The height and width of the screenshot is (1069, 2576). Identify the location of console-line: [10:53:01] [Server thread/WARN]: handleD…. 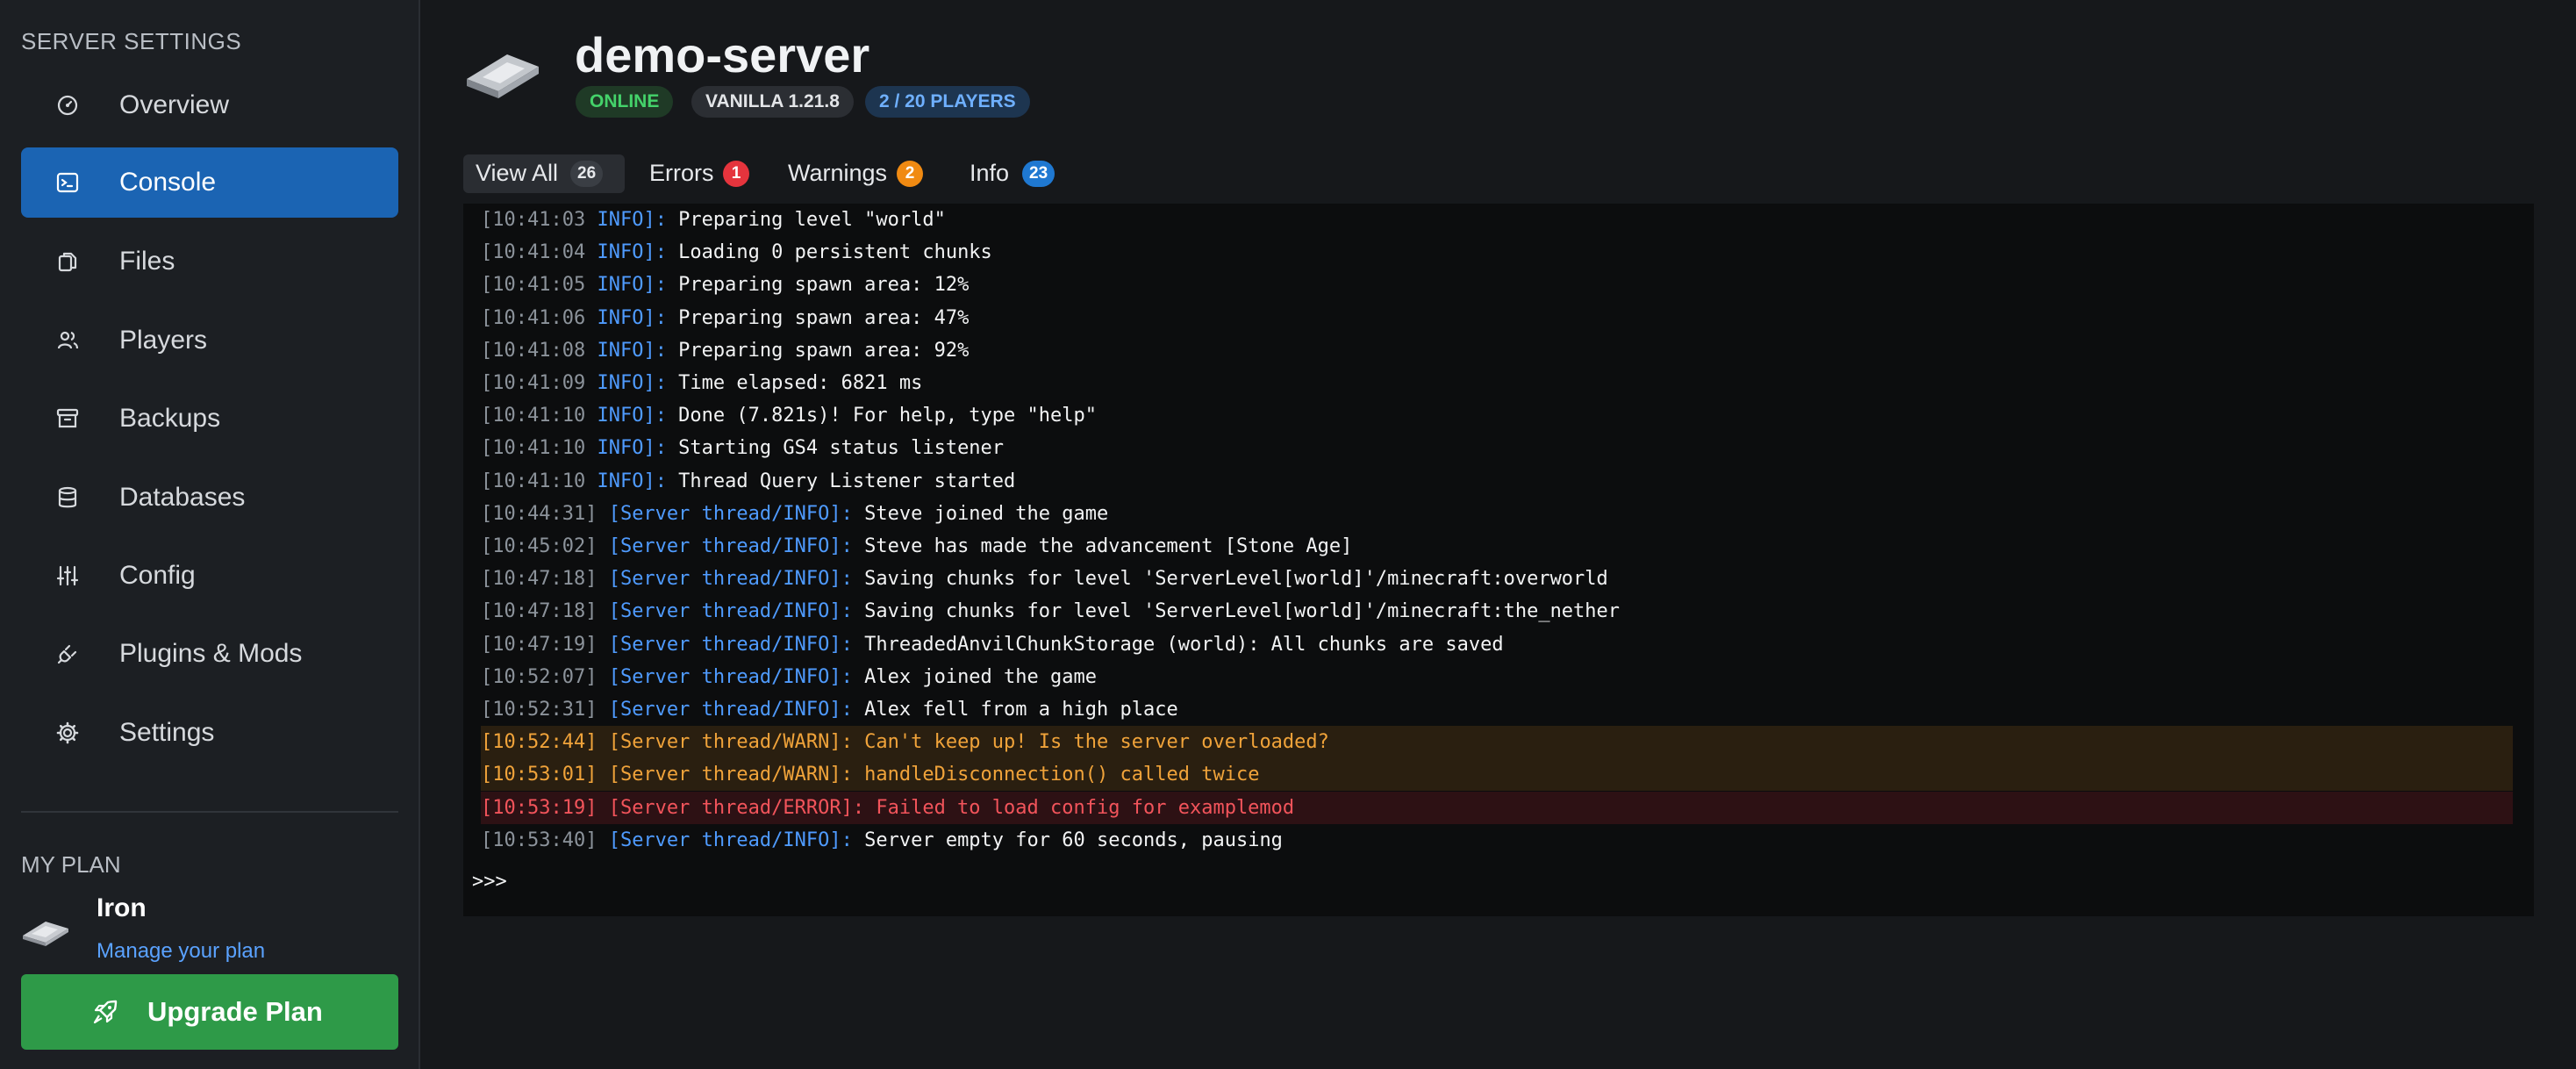
(1497, 775).